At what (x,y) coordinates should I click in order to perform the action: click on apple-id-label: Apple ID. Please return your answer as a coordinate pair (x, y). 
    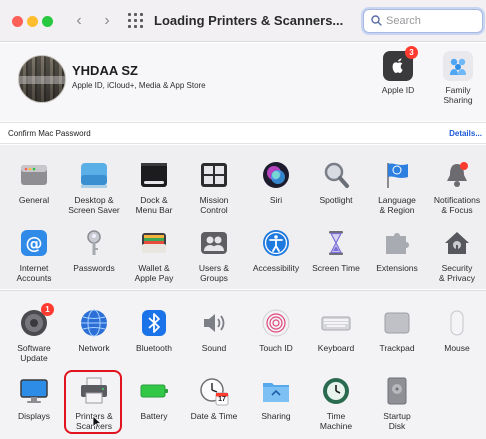
    Looking at the image, I should click on (398, 90).